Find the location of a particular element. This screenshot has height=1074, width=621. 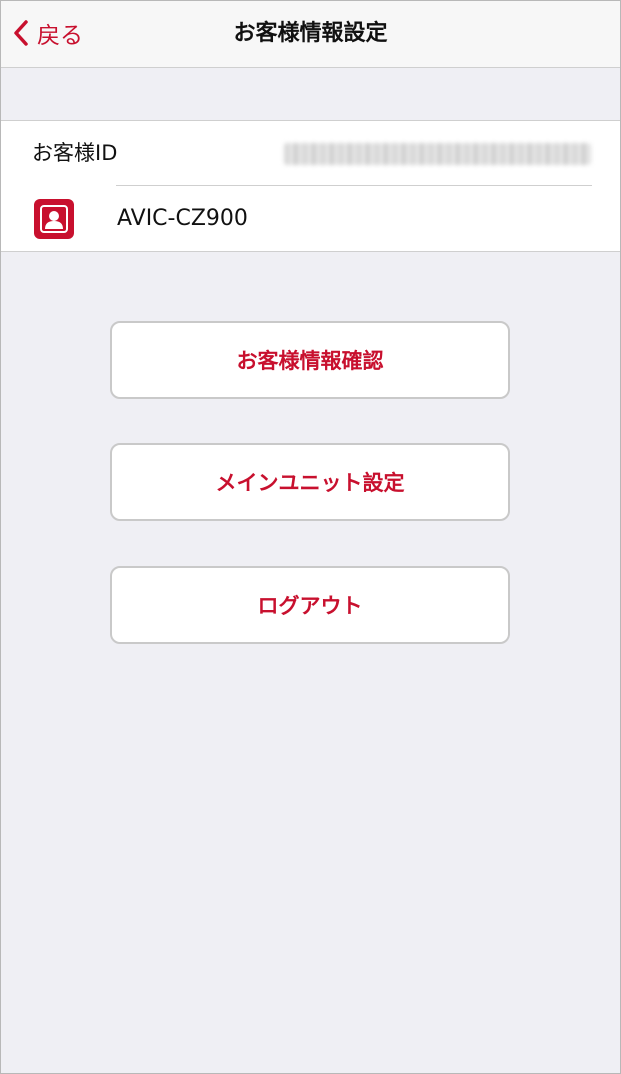

customer-id-row: お客様ID is located at coordinates (310, 153).